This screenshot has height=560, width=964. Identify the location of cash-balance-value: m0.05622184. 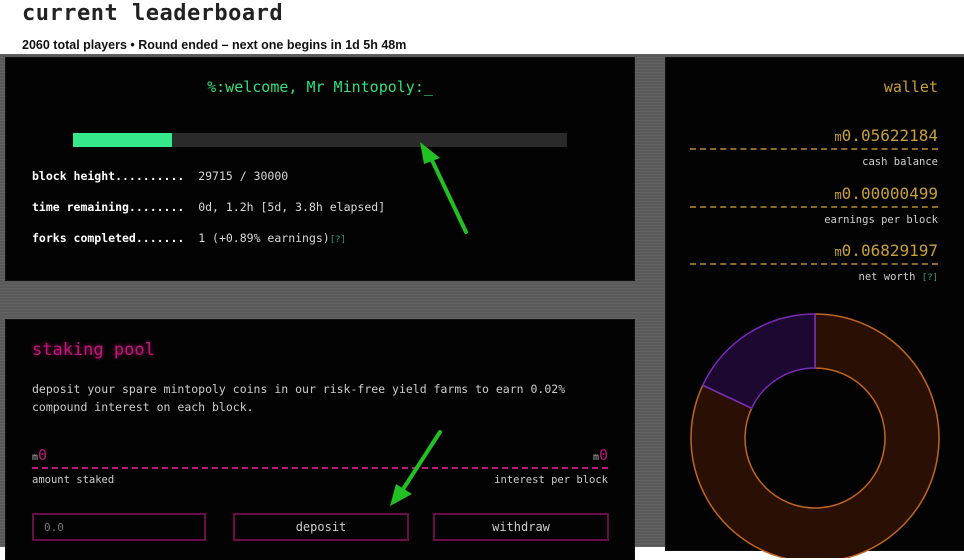
(886, 135).